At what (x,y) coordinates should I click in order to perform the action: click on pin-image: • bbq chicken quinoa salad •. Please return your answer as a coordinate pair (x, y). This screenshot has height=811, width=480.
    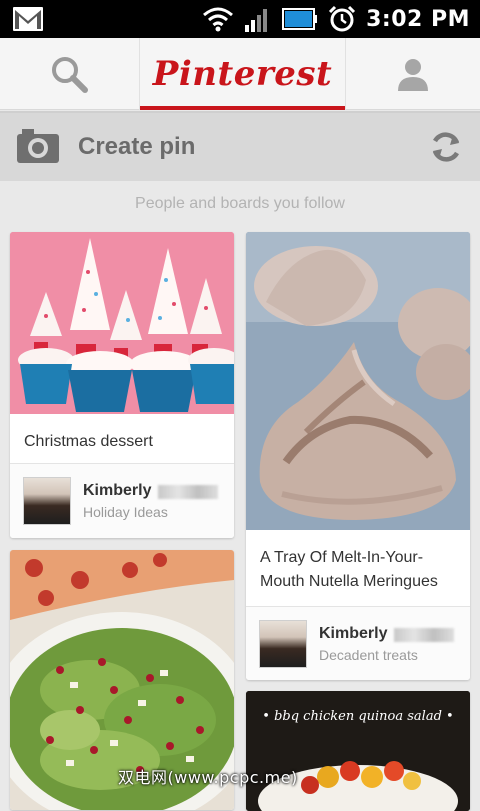
    Looking at the image, I should click on (358, 751).